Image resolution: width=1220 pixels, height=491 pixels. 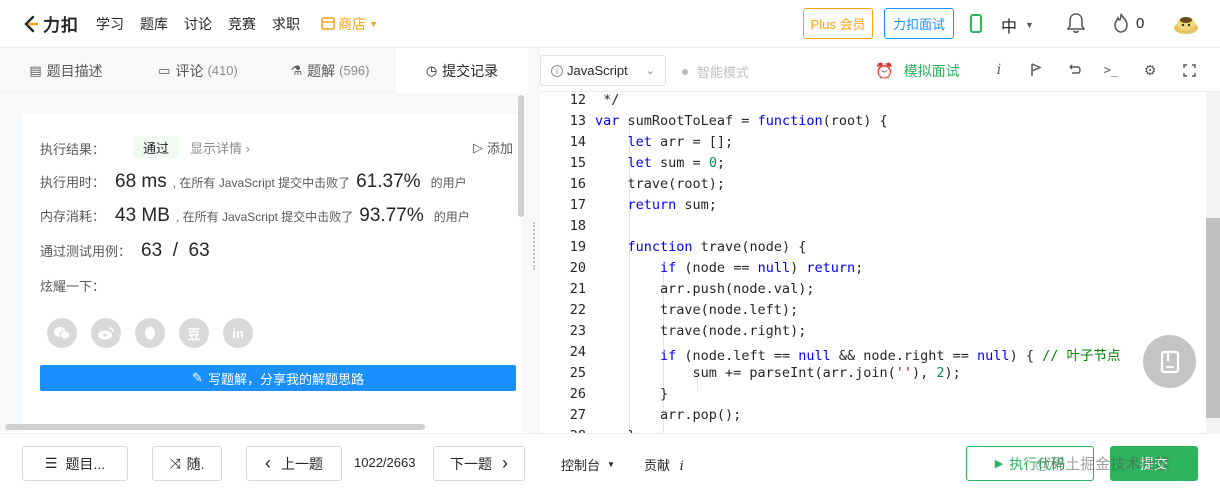 What do you see at coordinates (471, 463) in the screenshot?
I see `next-label: 下一题` at bounding box center [471, 463].